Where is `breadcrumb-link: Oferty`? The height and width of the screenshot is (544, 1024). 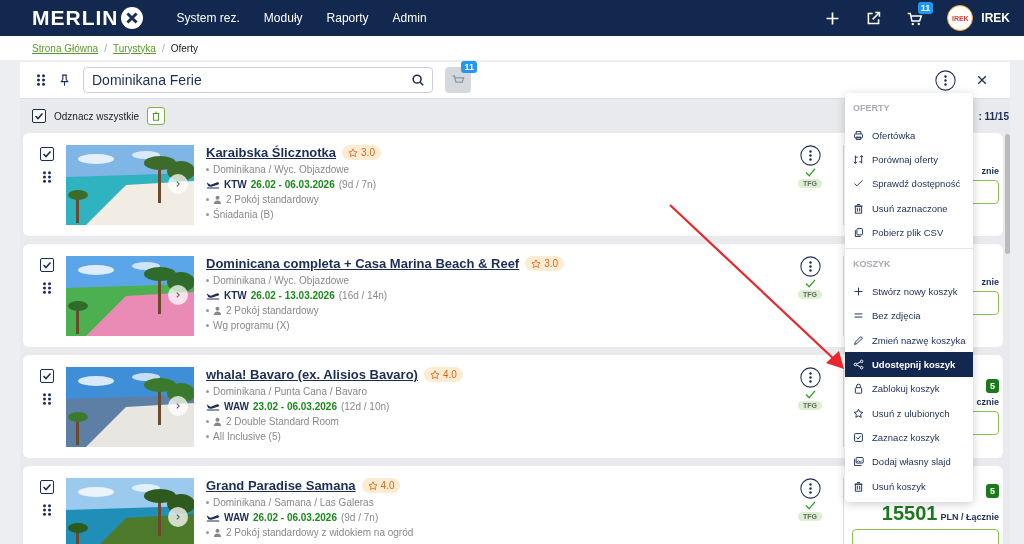 breadcrumb-link: Oferty is located at coordinates (184, 48).